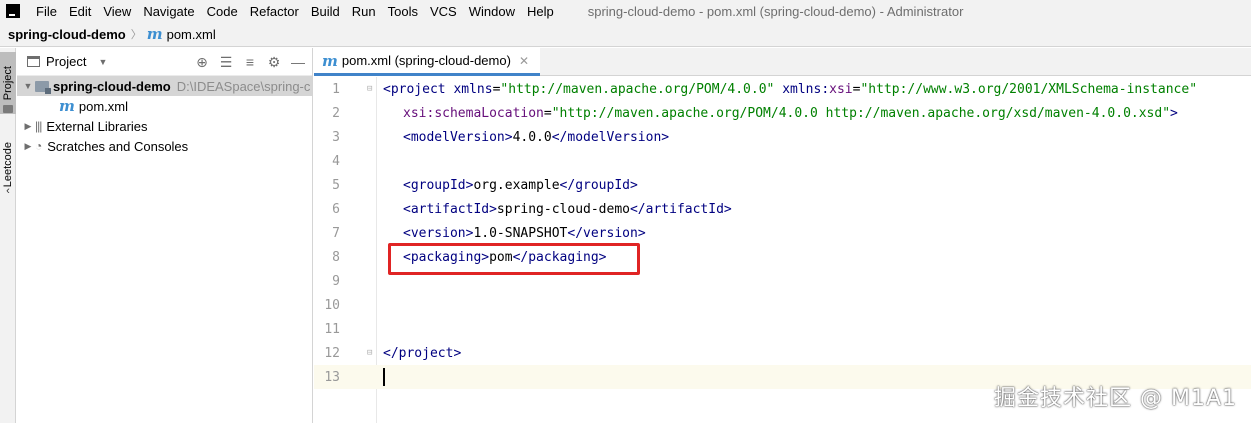 This screenshot has width=1251, height=423. Describe the element at coordinates (524, 61) in the screenshot. I see `close-tab-icon: ✕` at that location.